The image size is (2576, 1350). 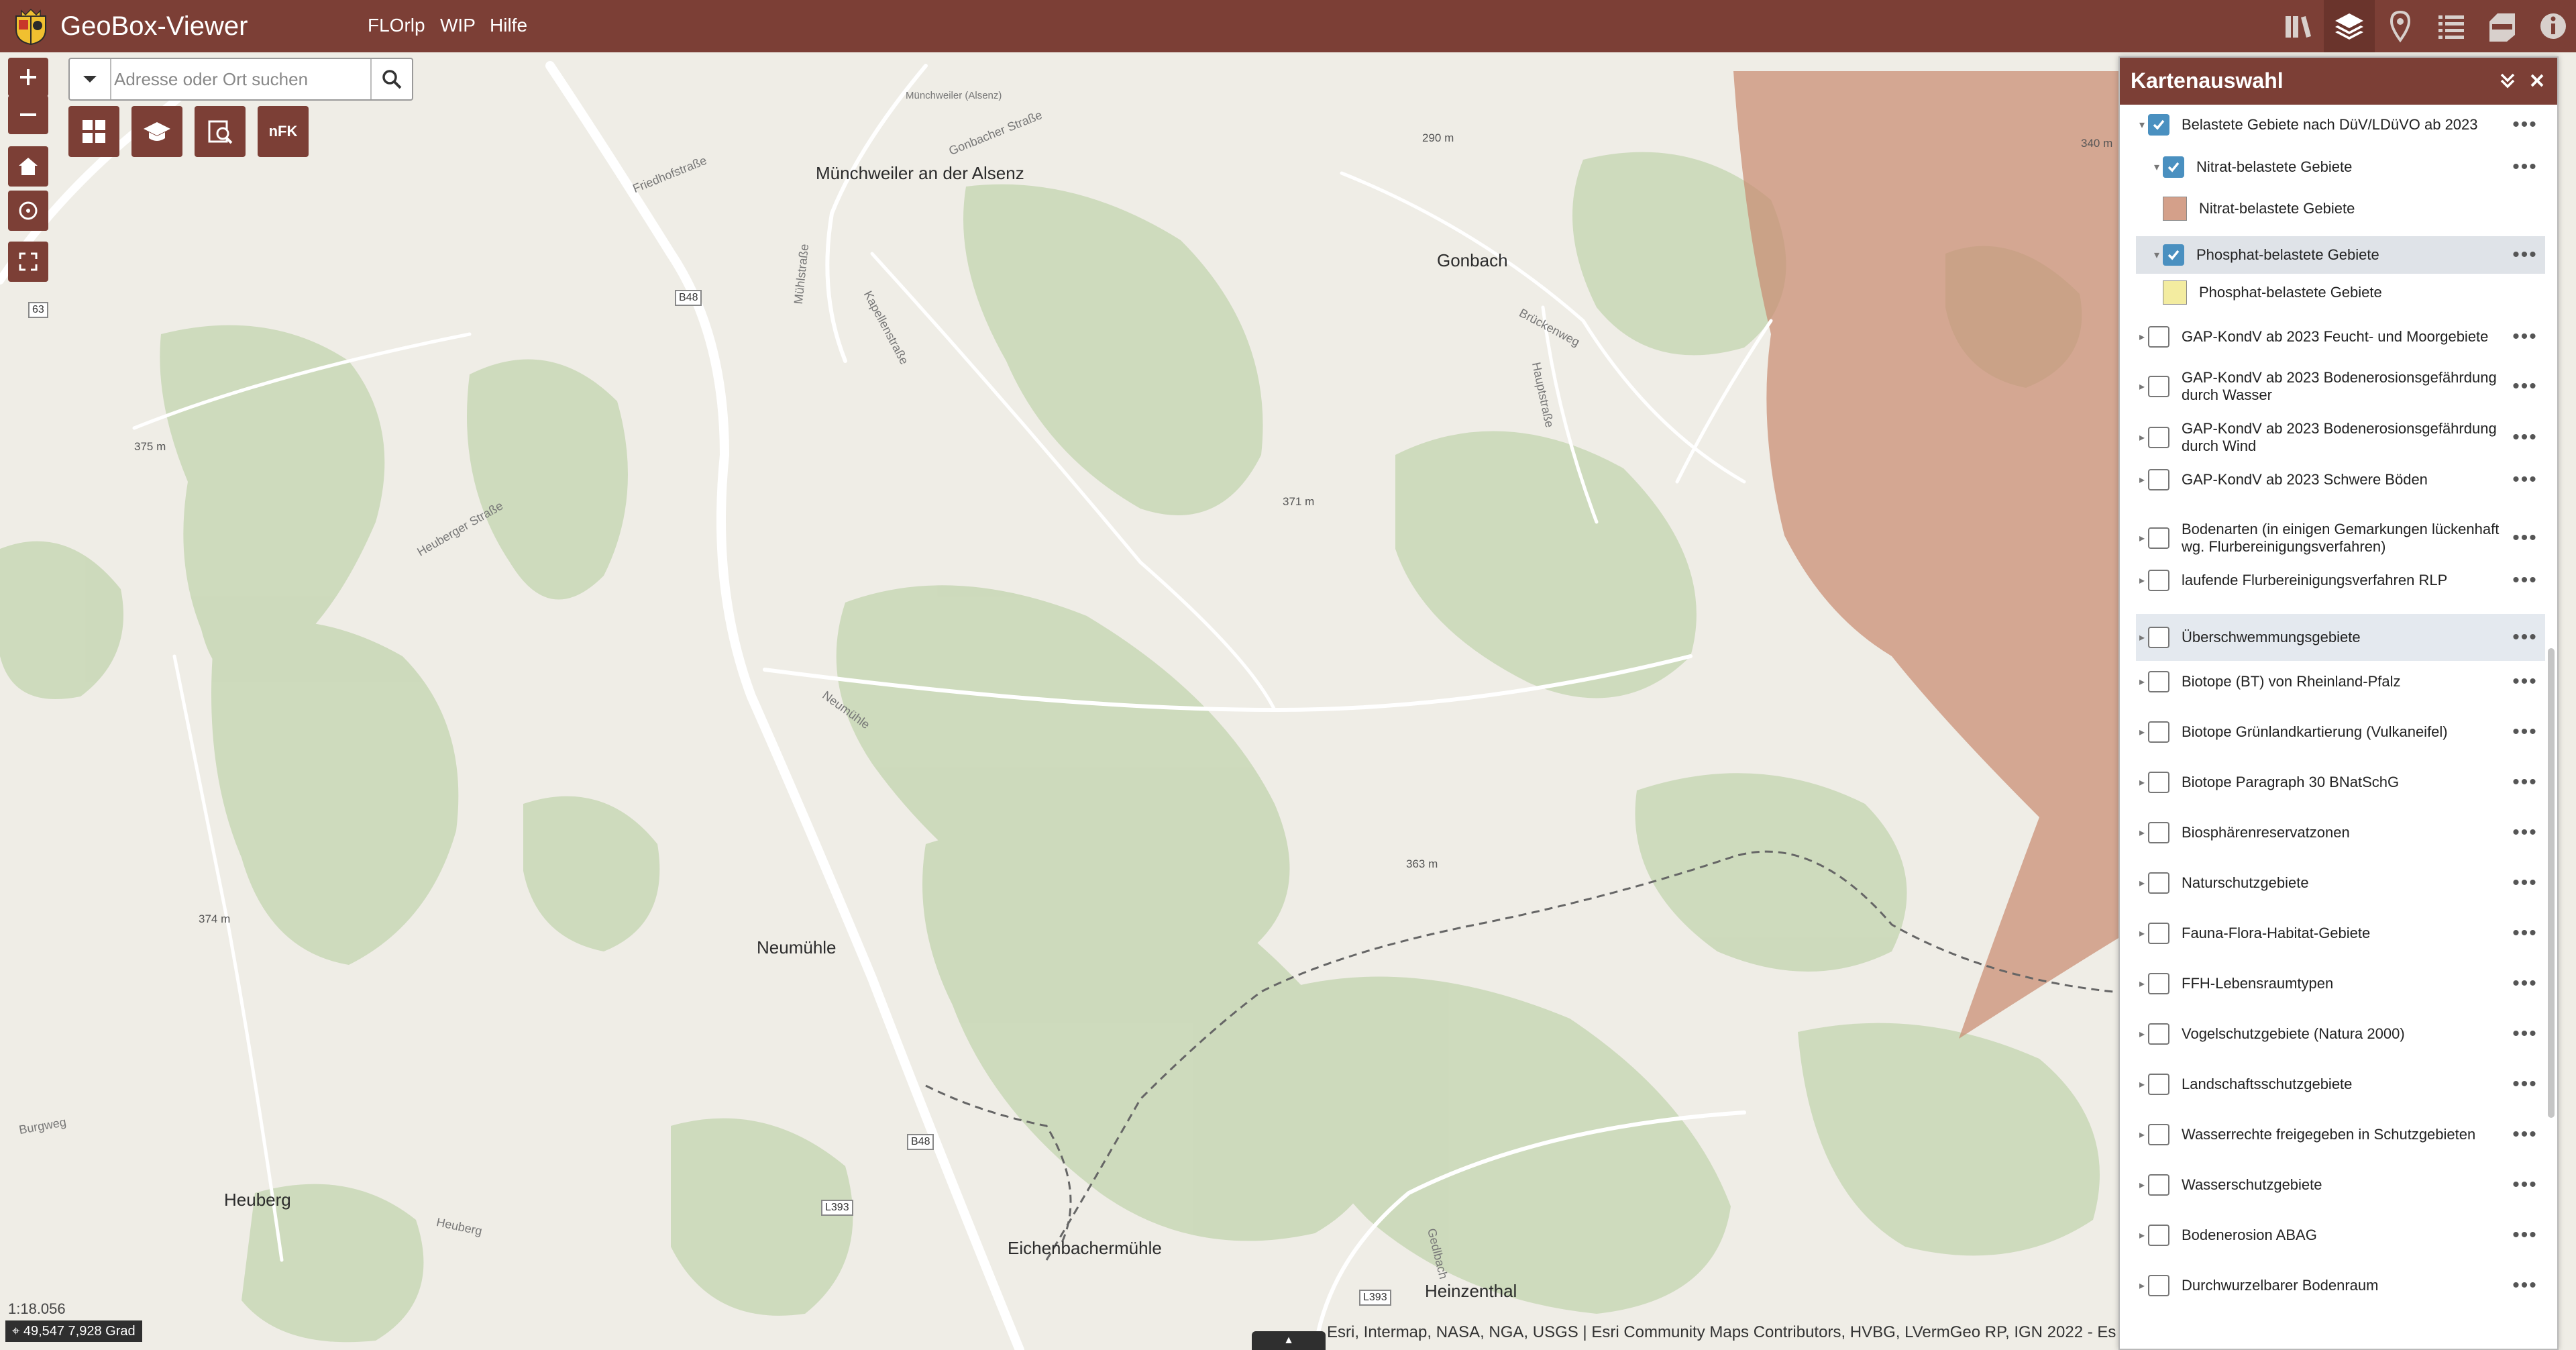 I want to click on search-input, so click(x=241, y=79).